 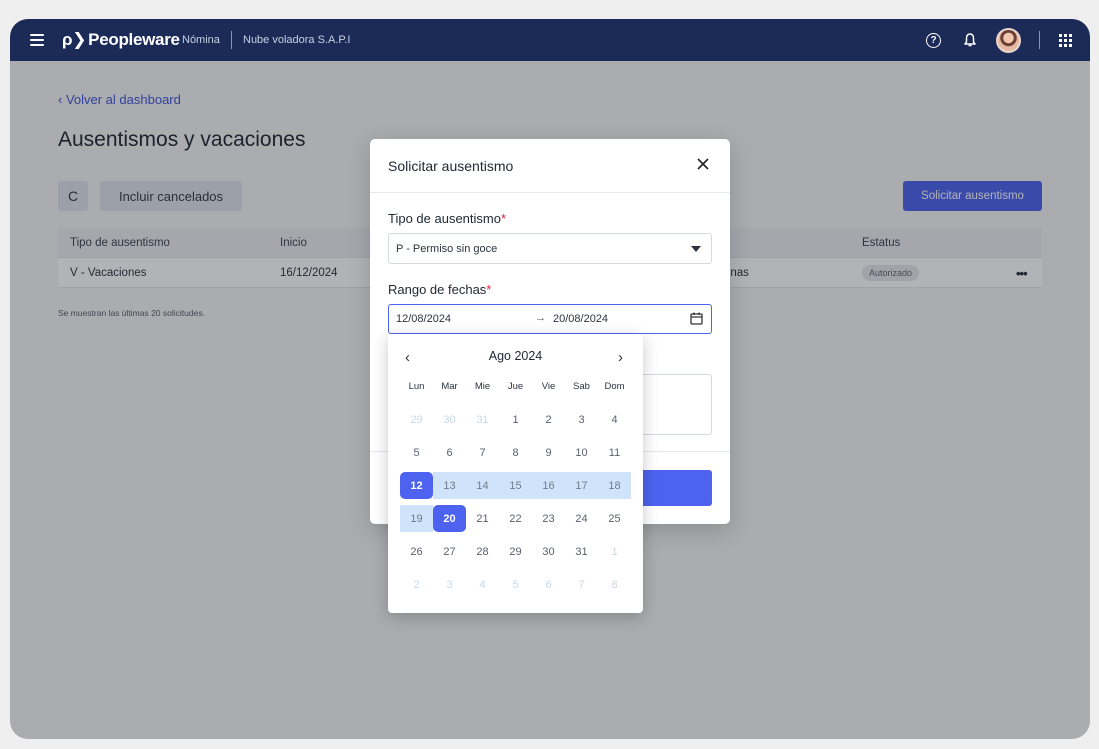 I want to click on apps-button, so click(x=1065, y=40).